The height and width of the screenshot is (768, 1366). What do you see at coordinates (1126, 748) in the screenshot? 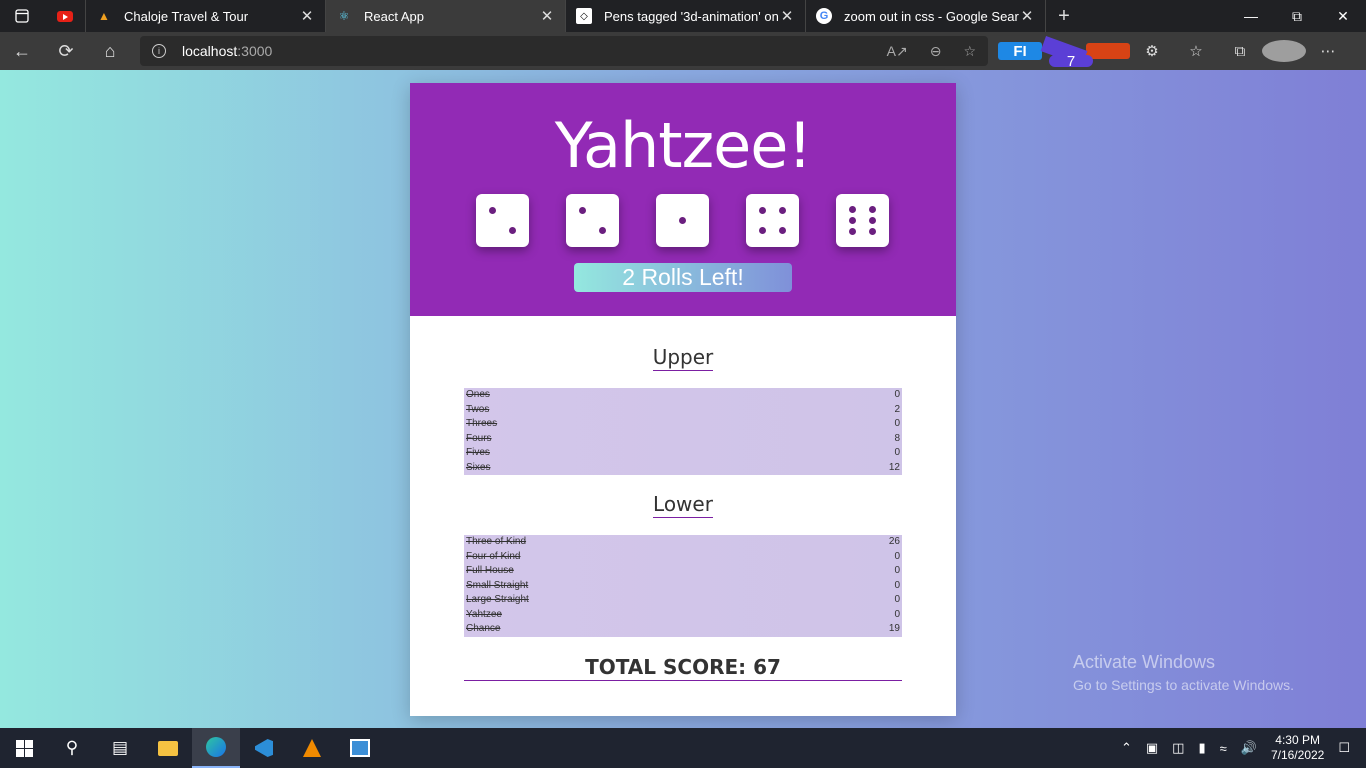
I see `chevron-up-icon: ⌃` at bounding box center [1126, 748].